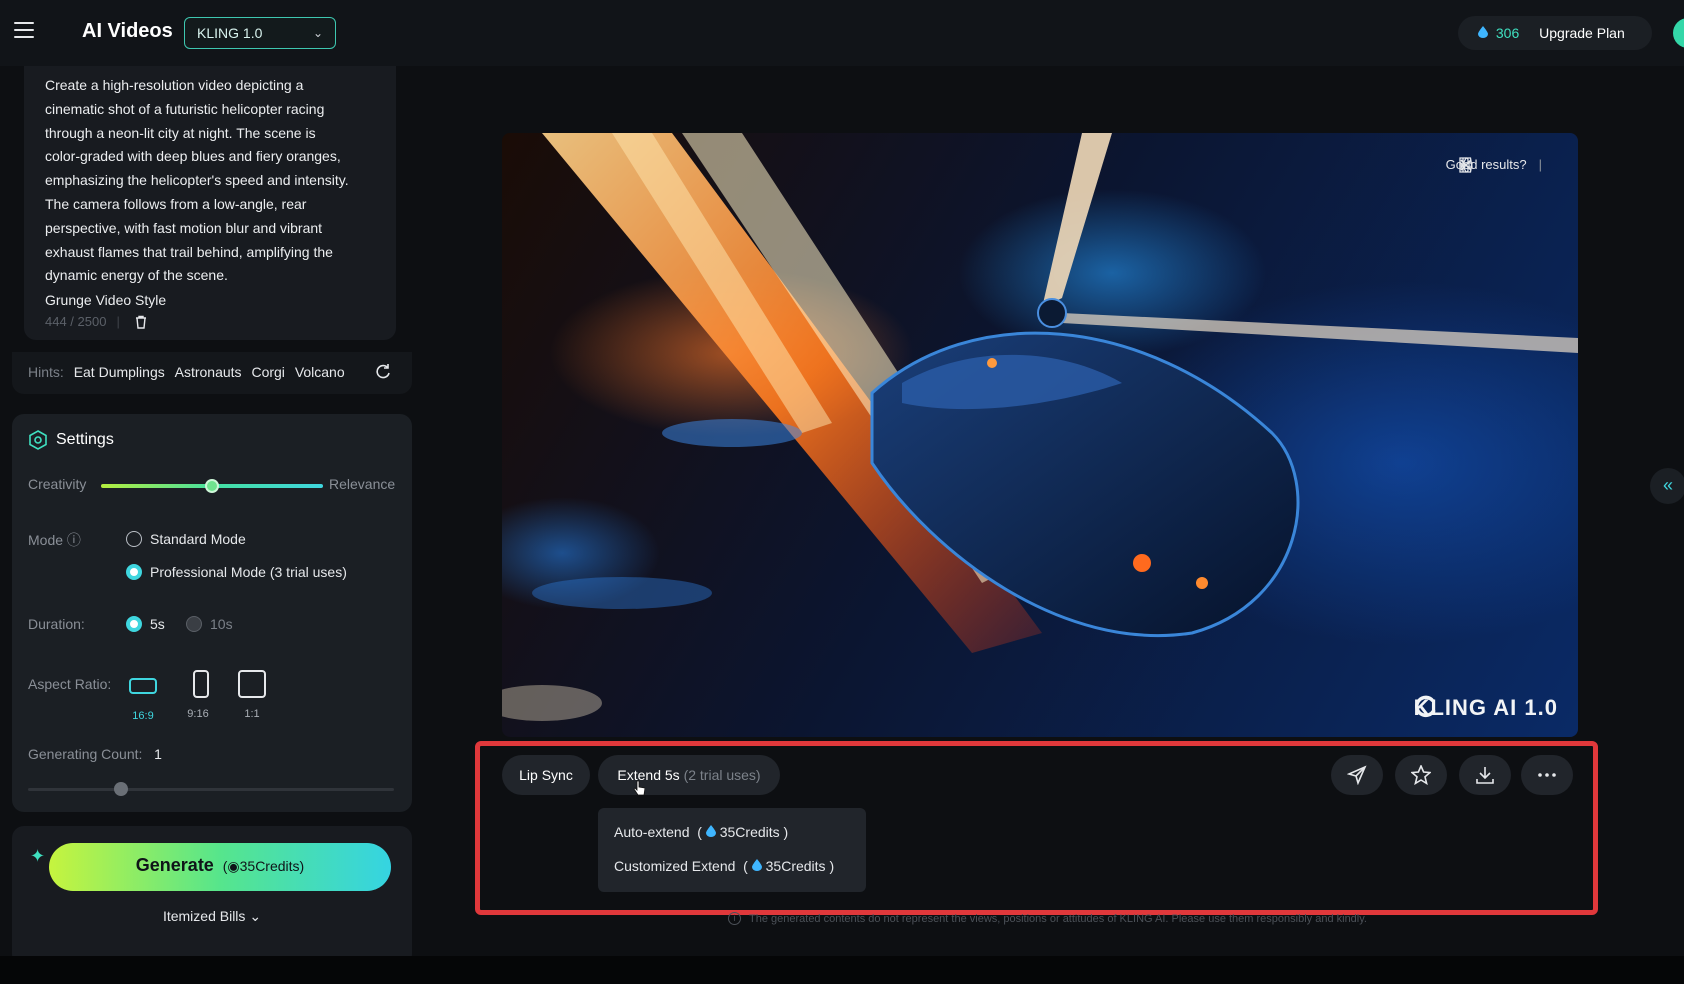 This screenshot has height=984, width=1684. I want to click on aspect-9-16-option: 9:16, so click(198, 695).